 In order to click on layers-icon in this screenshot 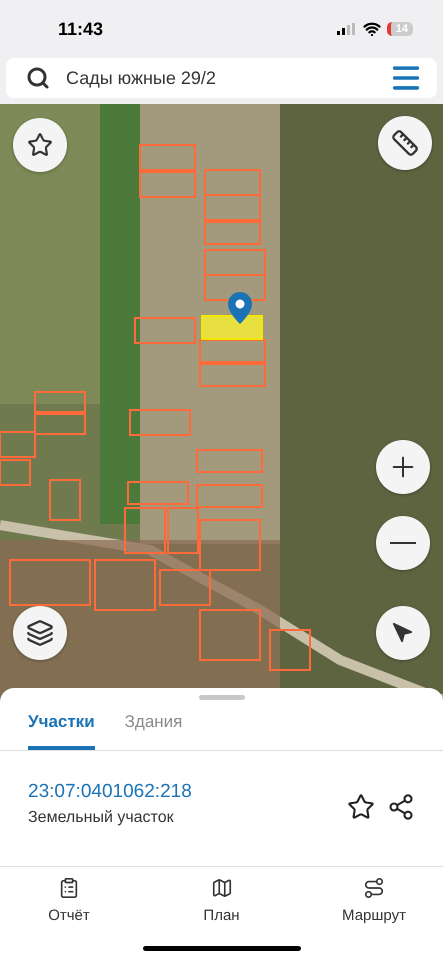, I will do `click(40, 633)`.